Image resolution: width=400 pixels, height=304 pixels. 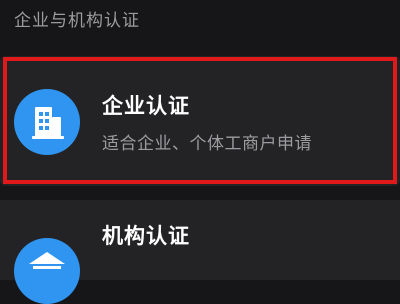 I want to click on institution-title: 机构认证, so click(x=146, y=236).